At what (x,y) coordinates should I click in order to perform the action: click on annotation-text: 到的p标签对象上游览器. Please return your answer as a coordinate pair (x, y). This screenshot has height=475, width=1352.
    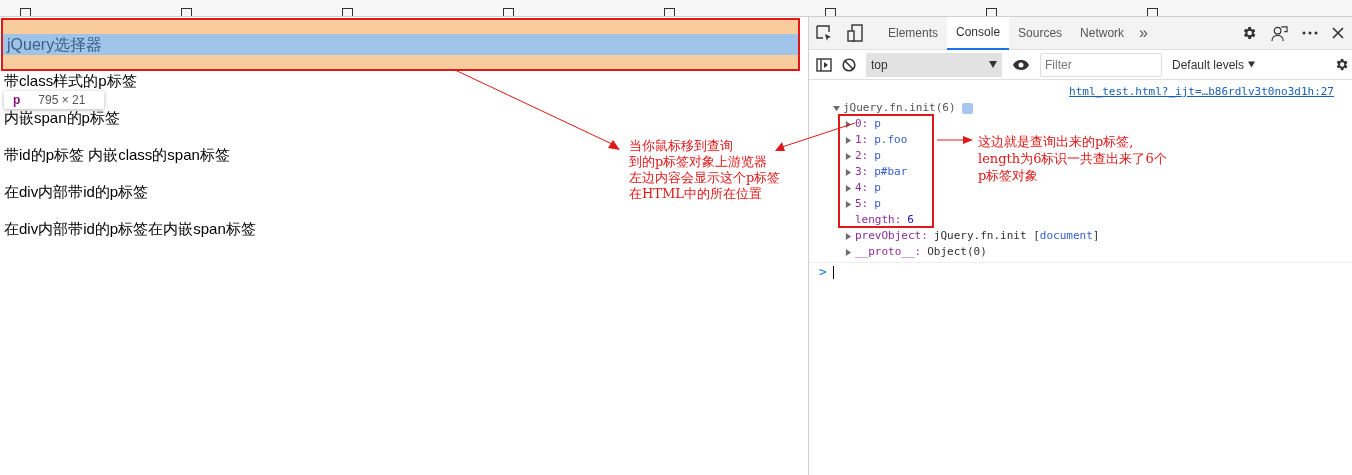
    Looking at the image, I should click on (698, 162).